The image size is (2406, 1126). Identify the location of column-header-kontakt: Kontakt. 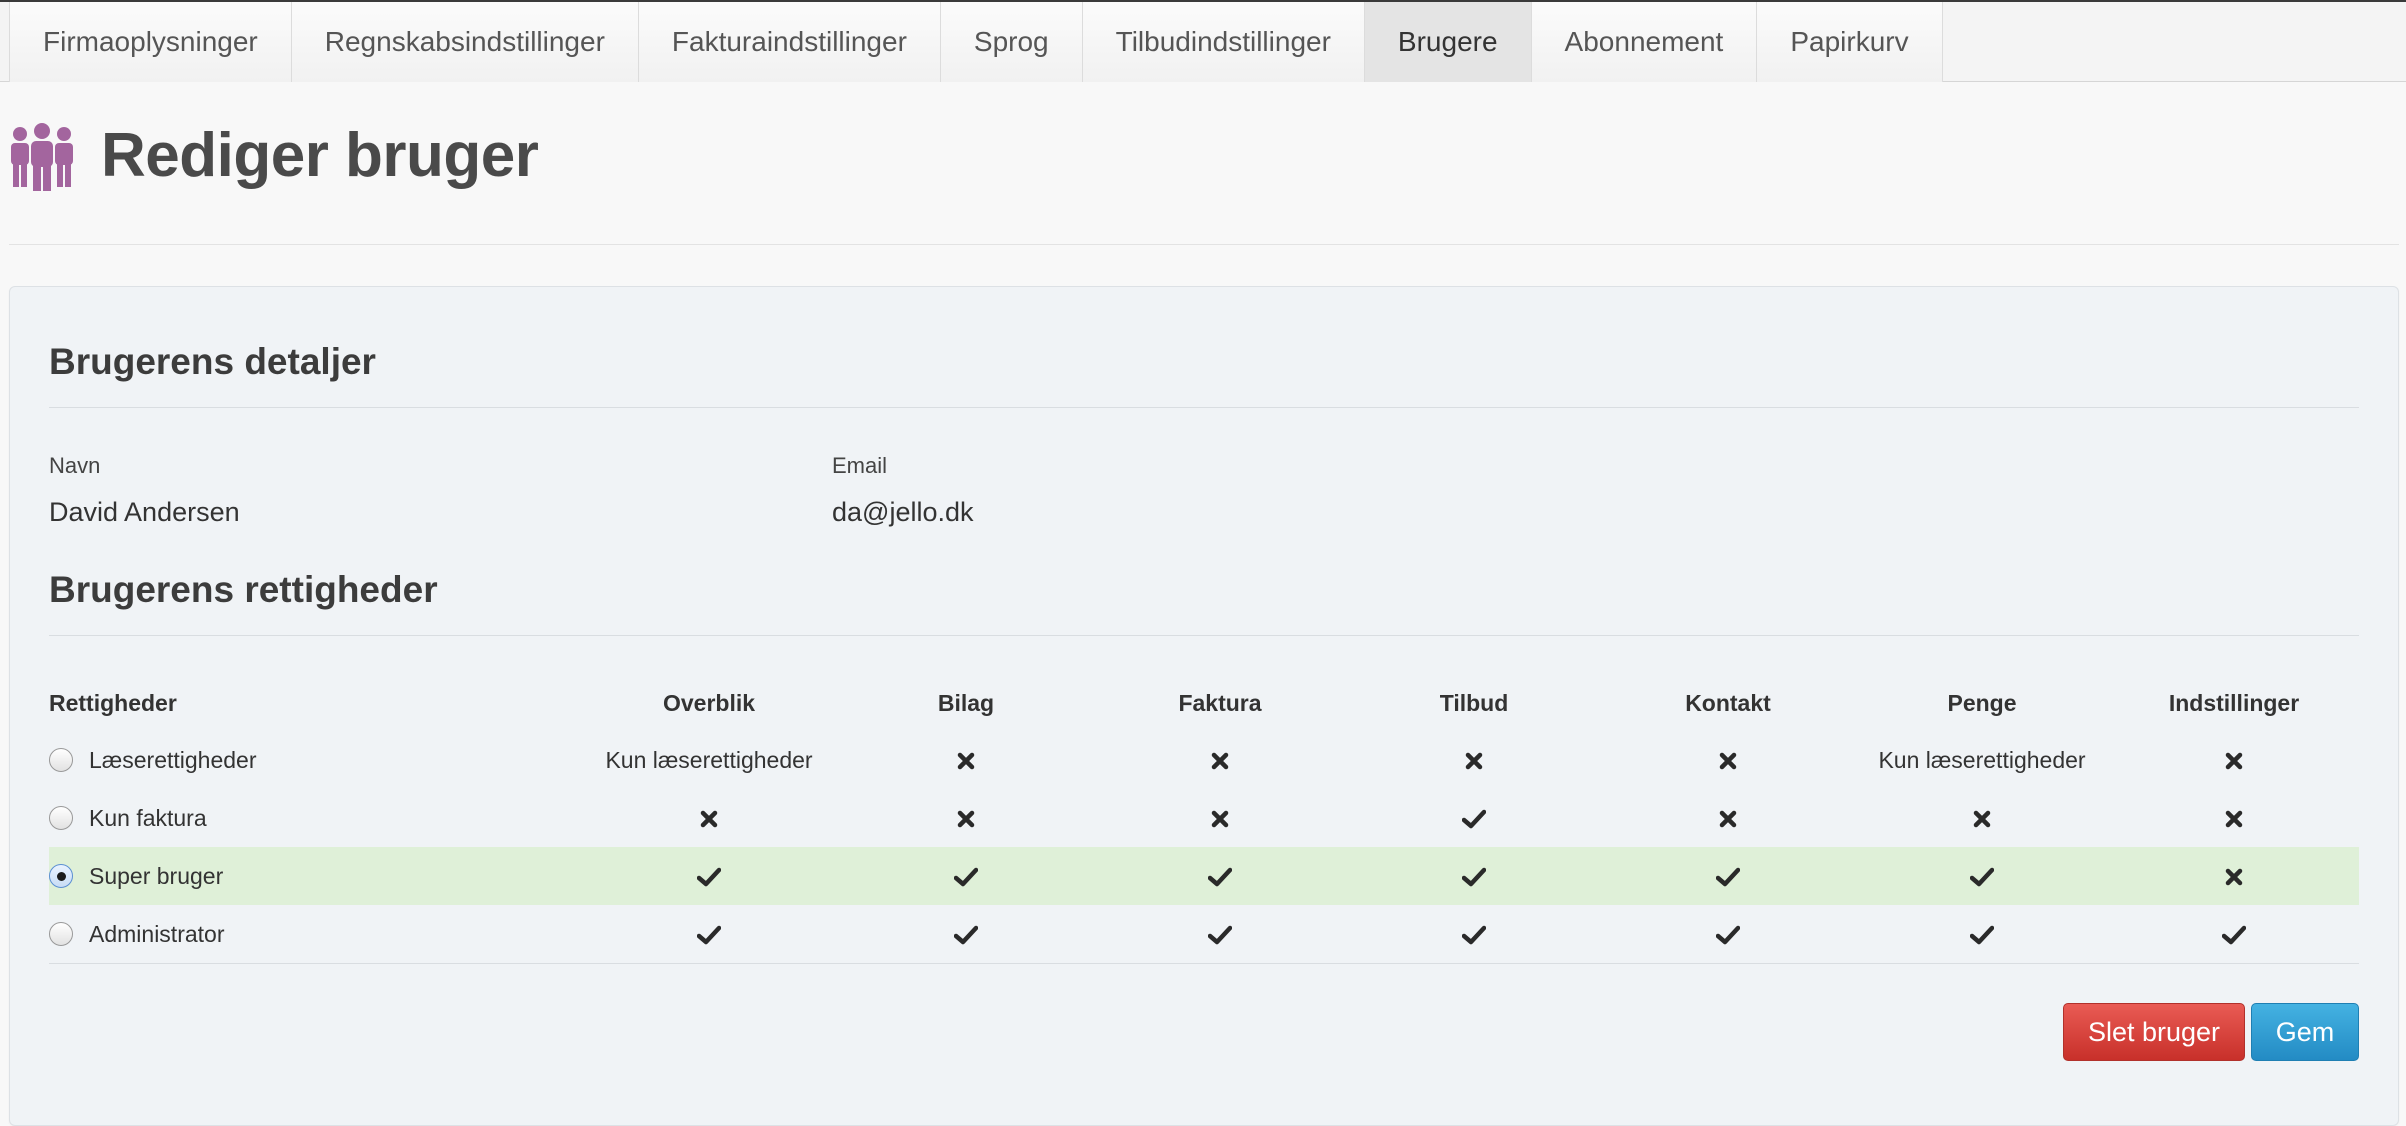
(1728, 702).